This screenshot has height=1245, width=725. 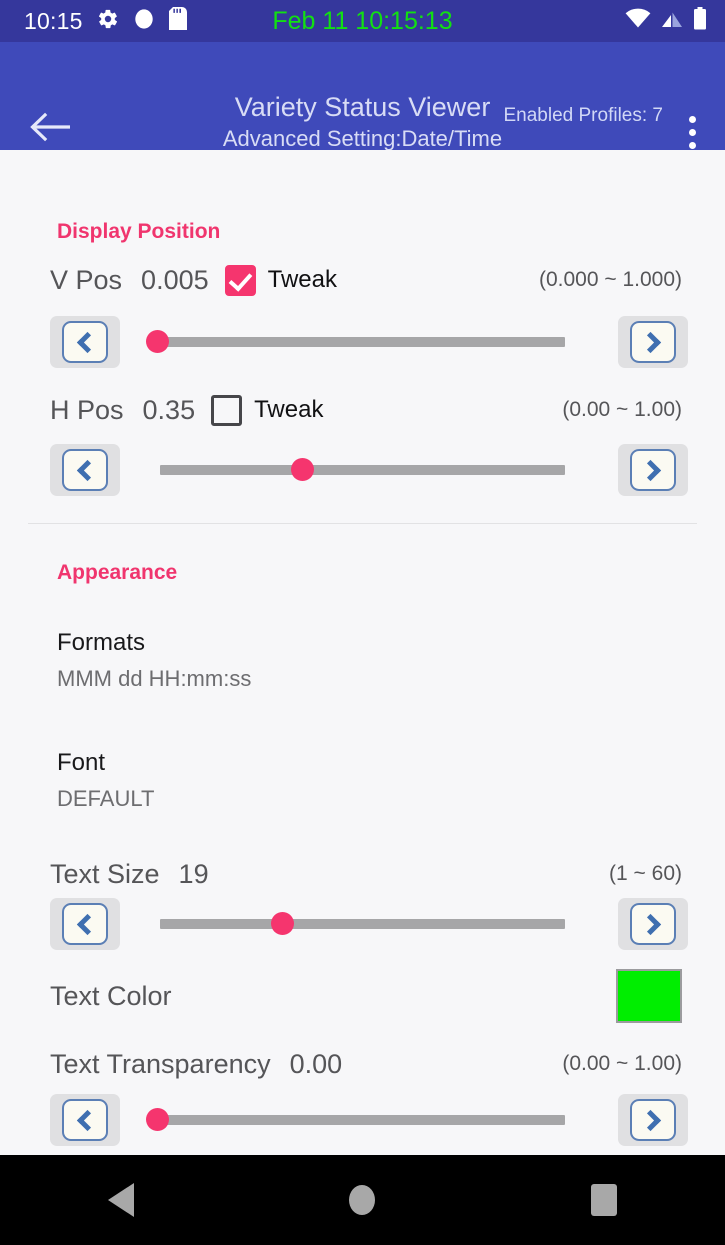 I want to click on nav-back-icon, so click(x=120, y=1200).